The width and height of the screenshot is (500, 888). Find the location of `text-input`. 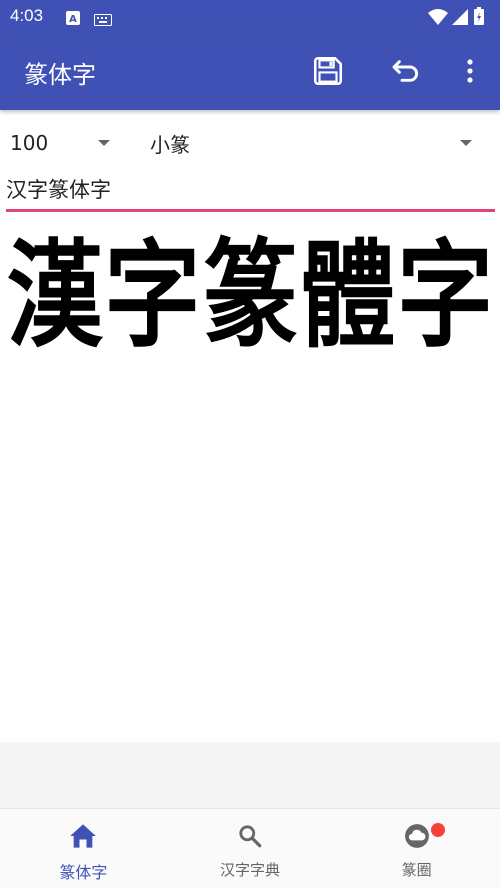

text-input is located at coordinates (250, 189).